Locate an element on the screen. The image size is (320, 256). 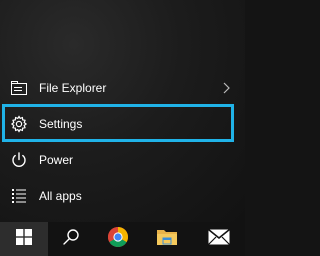
all-apps-label: All apps is located at coordinates (60, 196).